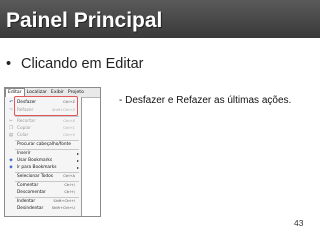  Describe the element at coordinates (43, 185) in the screenshot. I see `menu-item-comentar: Comentar Ctrl+/` at that location.